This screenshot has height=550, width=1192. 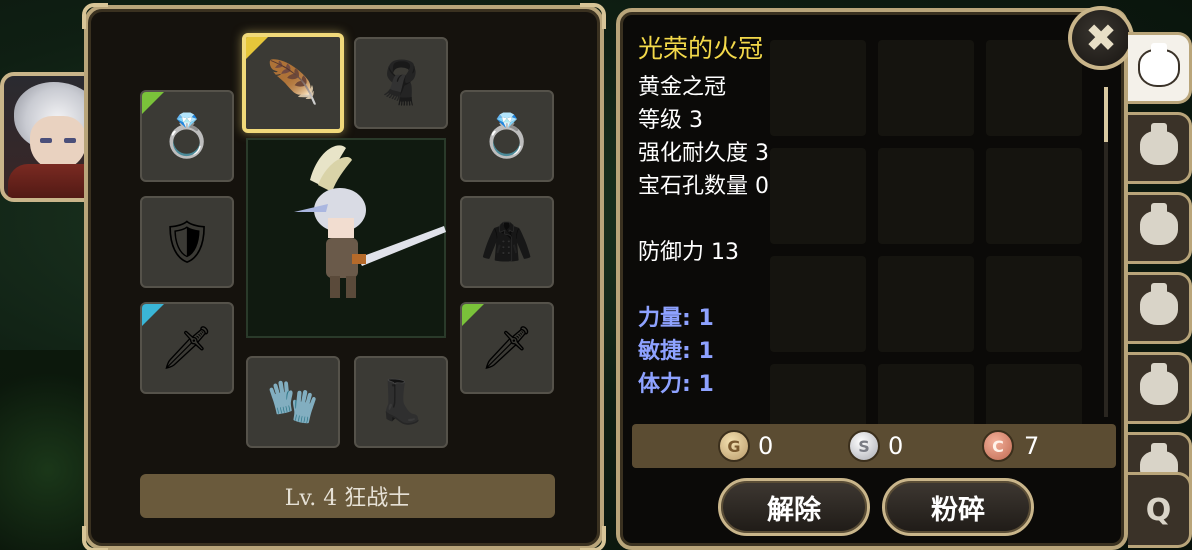 I want to click on slot-ring-right: 💍, so click(x=507, y=136).